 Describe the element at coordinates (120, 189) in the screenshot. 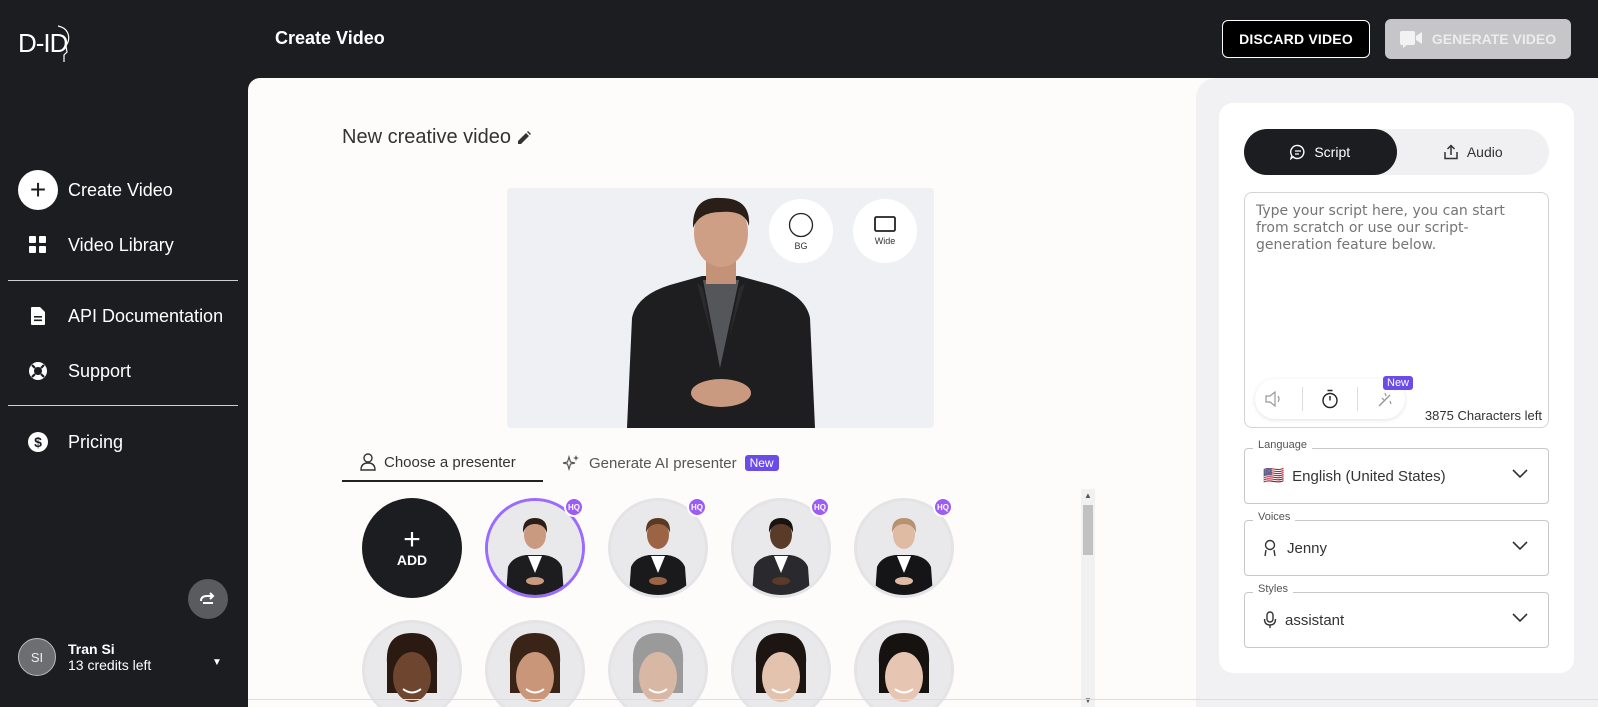

I see `sidebar-item-label: Create Video` at that location.